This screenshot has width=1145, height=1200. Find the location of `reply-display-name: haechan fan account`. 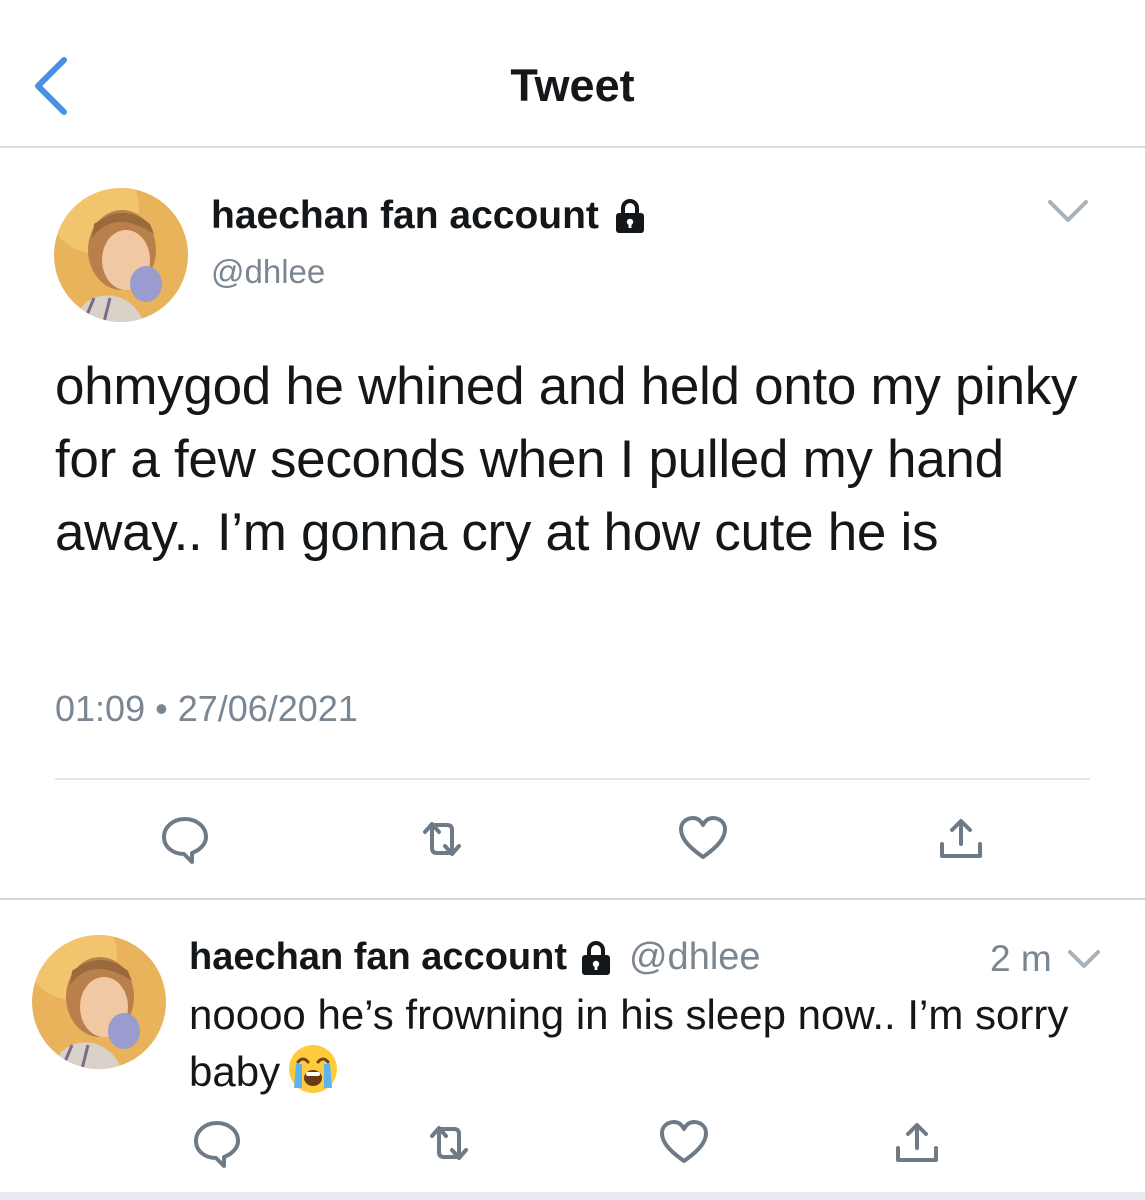

reply-display-name: haechan fan account is located at coordinates (378, 957).